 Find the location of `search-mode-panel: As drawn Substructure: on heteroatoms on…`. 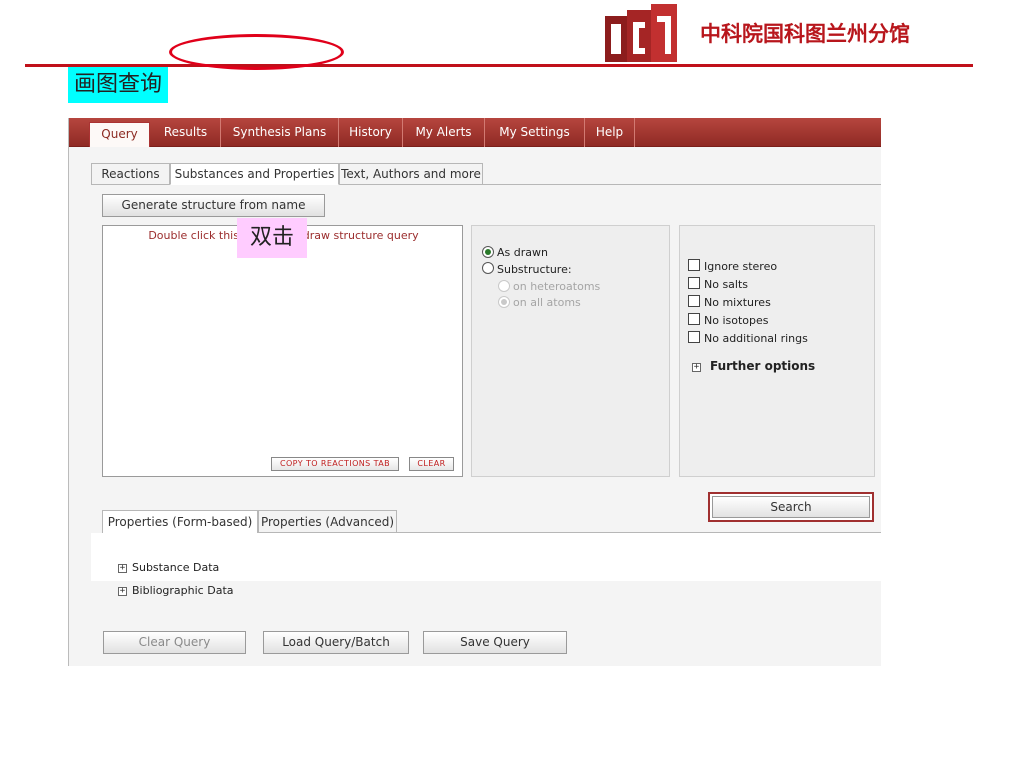

search-mode-panel: As drawn Substructure: on heteroatoms on… is located at coordinates (570, 351).